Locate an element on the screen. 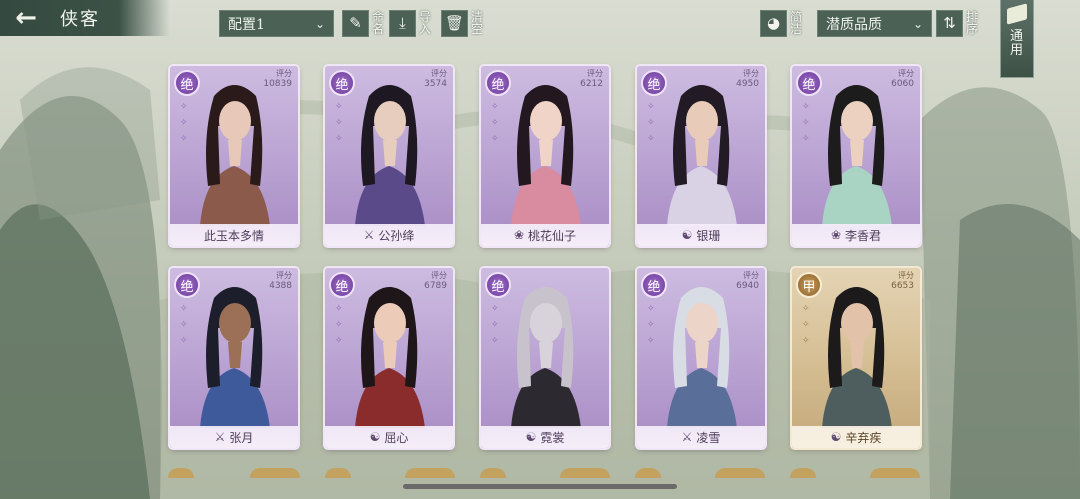 The image size is (1080, 499). general-tab: 通用 is located at coordinates (1017, 39).